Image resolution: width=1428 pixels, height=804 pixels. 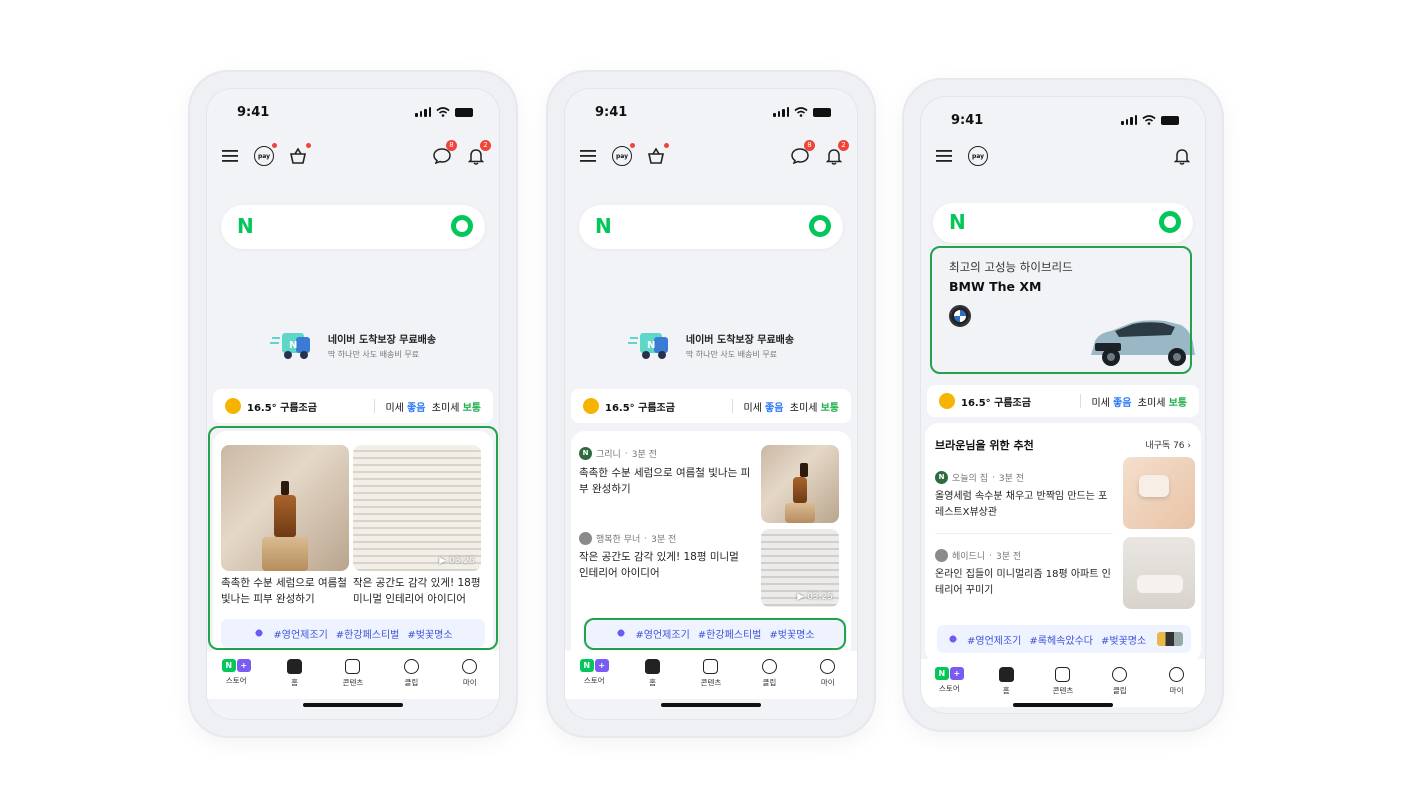 I want to click on serum-bottle, so click(x=800, y=483).